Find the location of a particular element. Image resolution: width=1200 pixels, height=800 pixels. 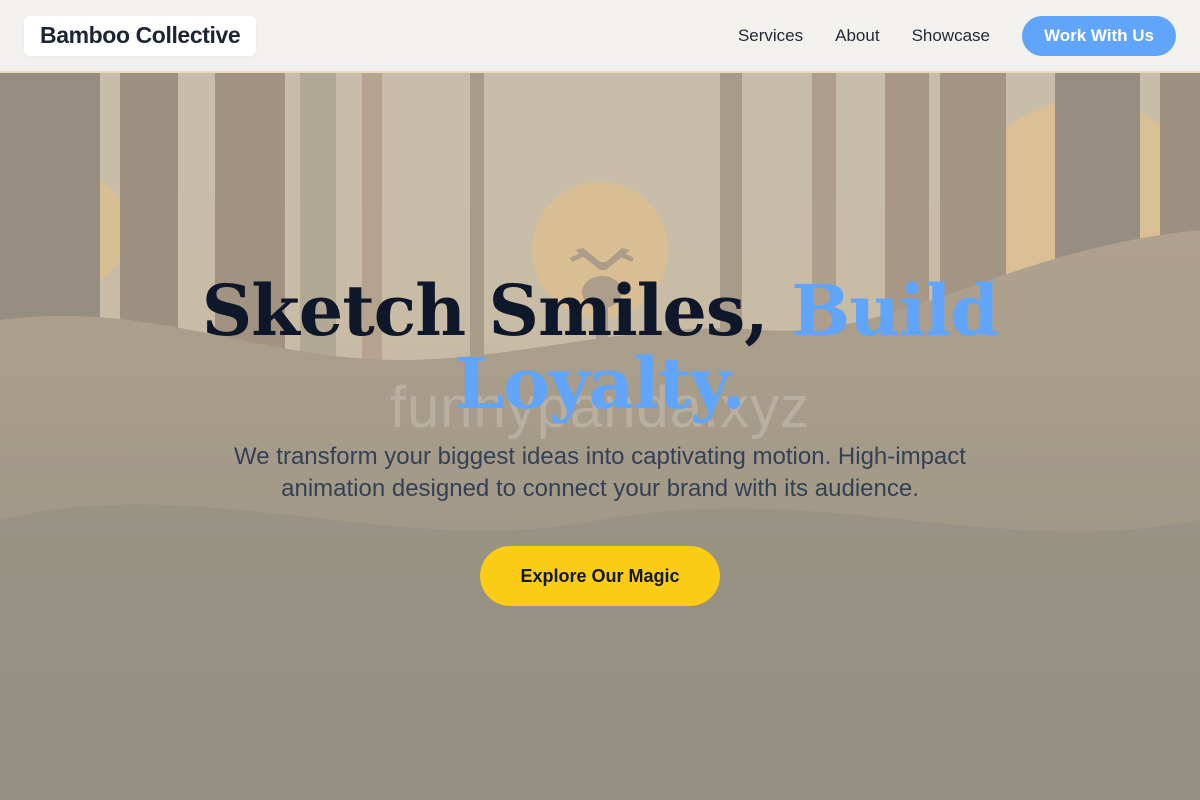

brand-logo: Bamboo Collective is located at coordinates (140, 35).